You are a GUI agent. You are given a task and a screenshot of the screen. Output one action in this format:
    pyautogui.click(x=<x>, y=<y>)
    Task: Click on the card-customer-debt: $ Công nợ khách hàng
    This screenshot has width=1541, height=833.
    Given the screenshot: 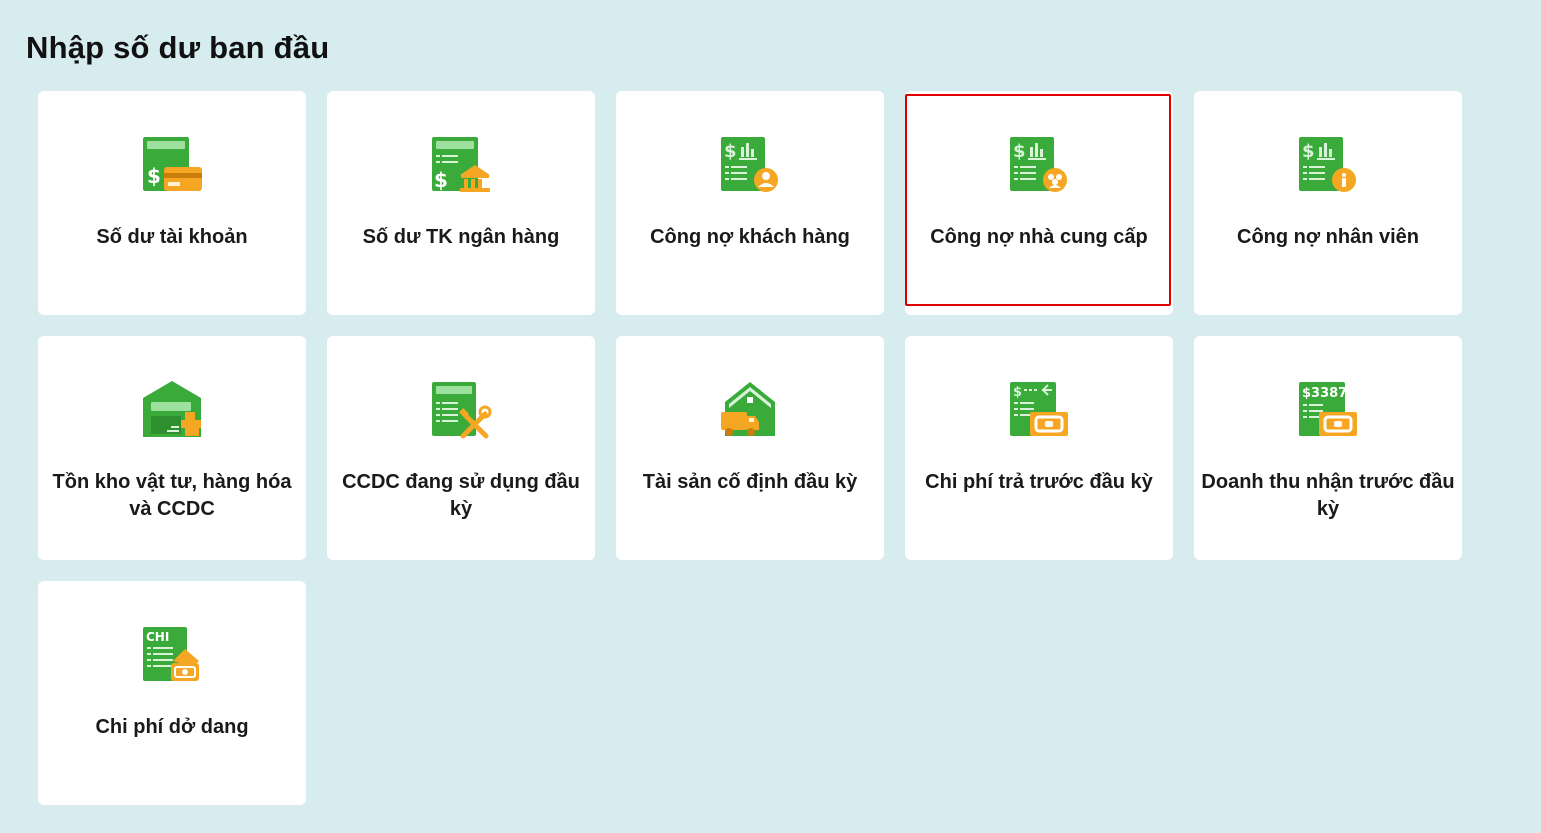 What is the action you would take?
    pyautogui.click(x=750, y=203)
    